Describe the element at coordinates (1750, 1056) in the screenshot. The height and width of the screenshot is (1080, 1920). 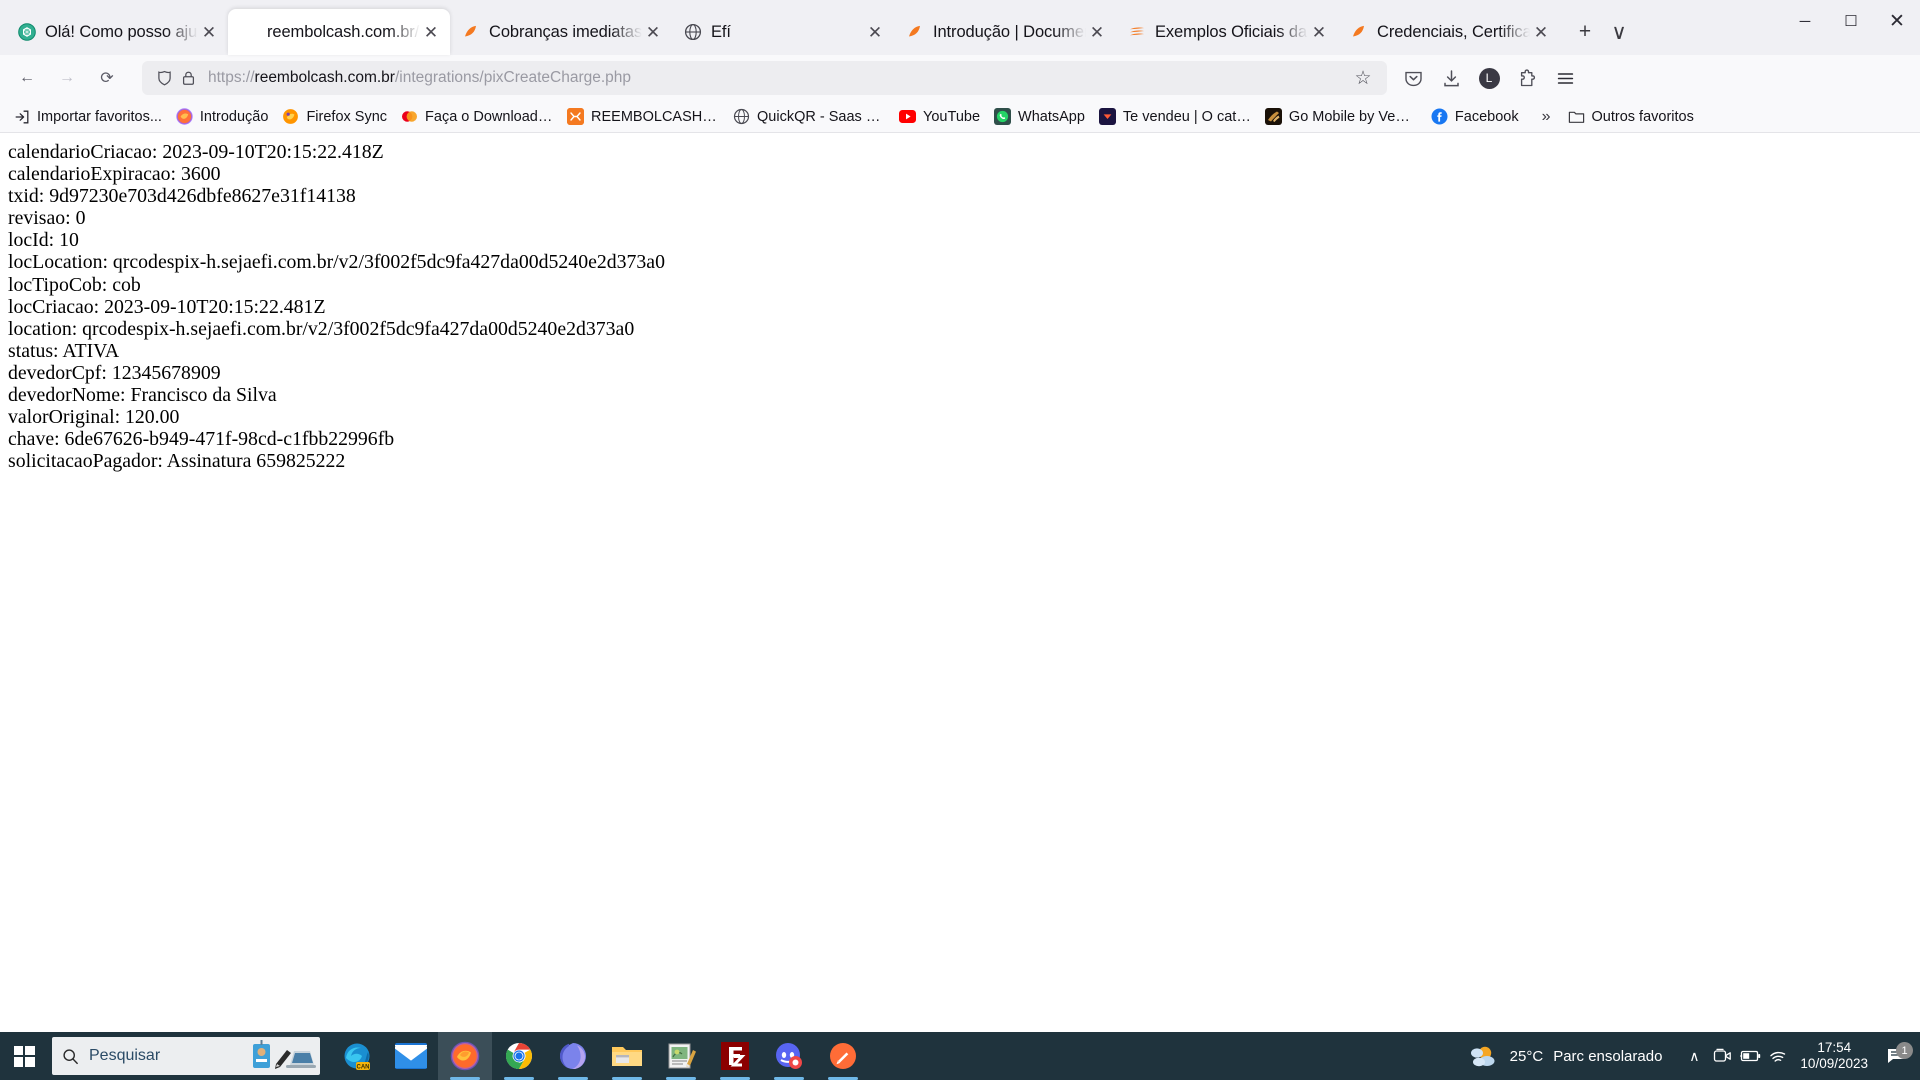
I see `battery-charging-icon` at that location.